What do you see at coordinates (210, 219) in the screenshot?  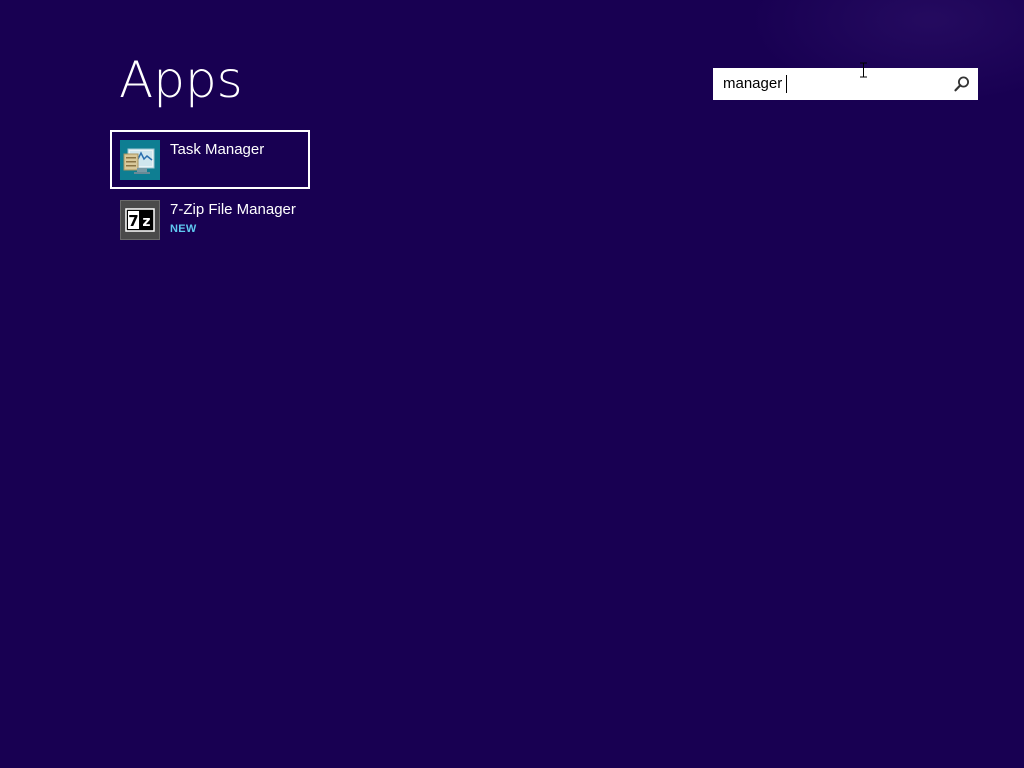 I see `app-result-7zip-file-manager: 7 z 7-Zip File Manager NEW` at bounding box center [210, 219].